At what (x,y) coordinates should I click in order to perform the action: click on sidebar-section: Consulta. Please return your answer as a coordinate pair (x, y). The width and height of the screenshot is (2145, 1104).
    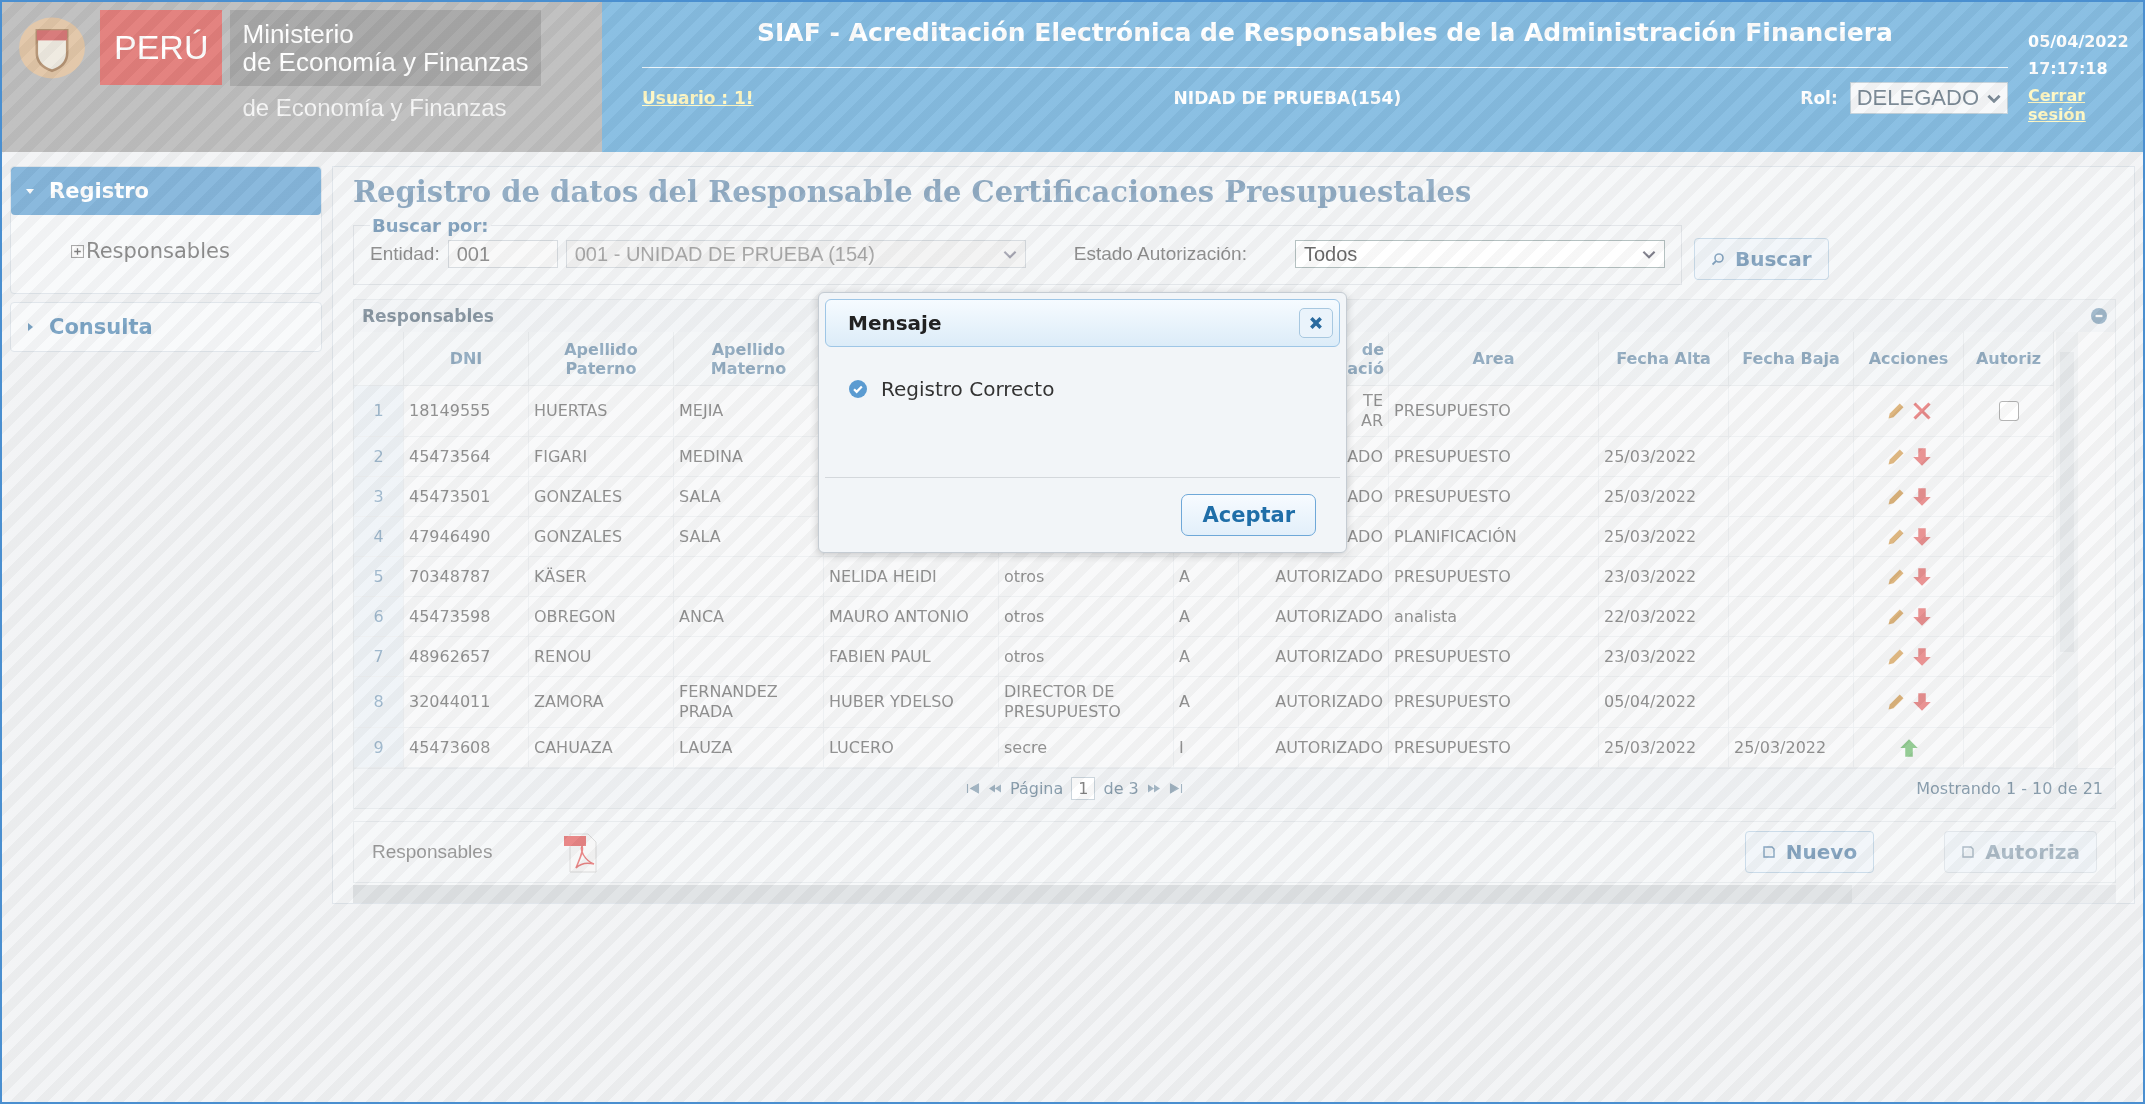
    Looking at the image, I should click on (166, 327).